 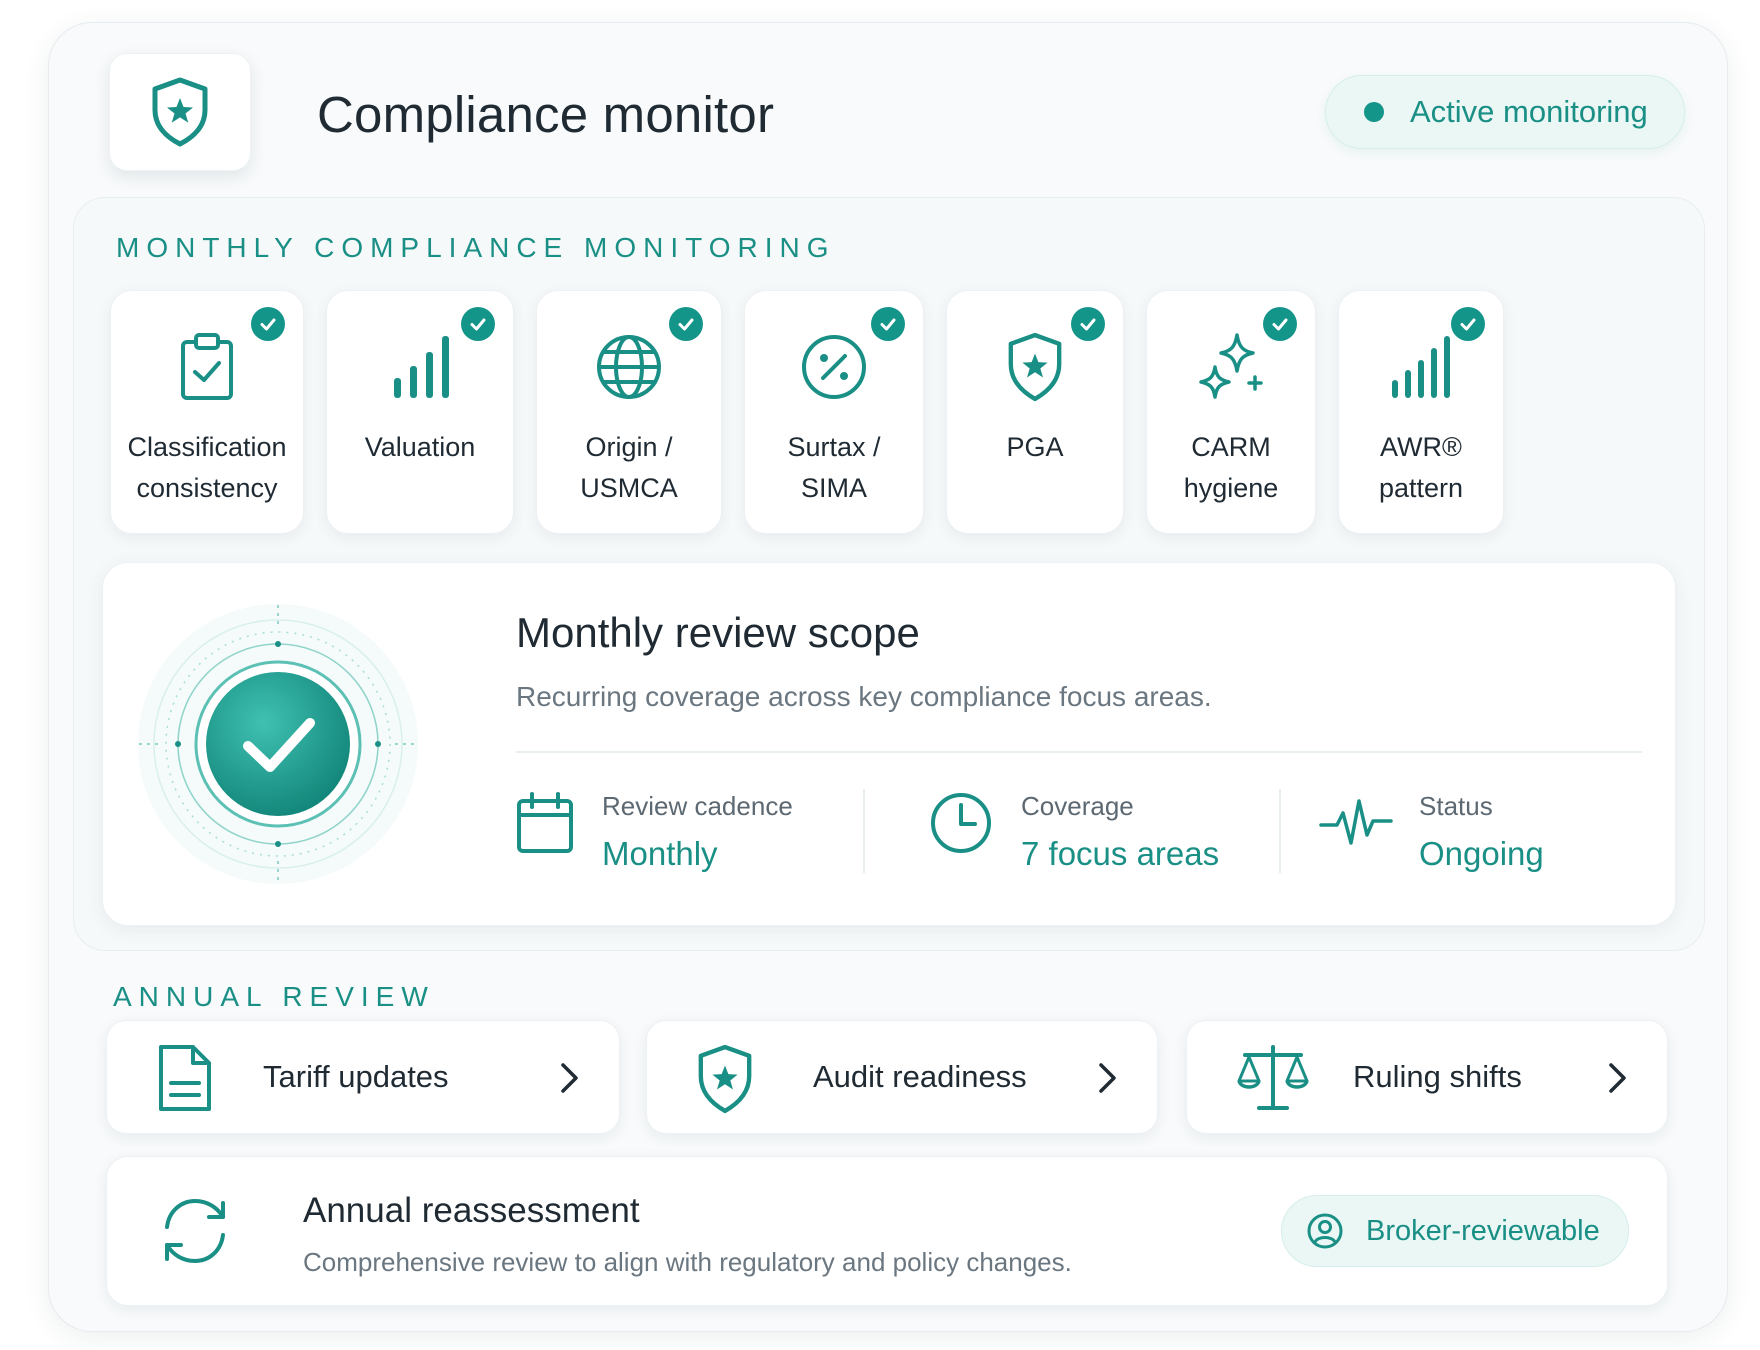 What do you see at coordinates (1120, 853) in the screenshot?
I see `stat-value: 7 focus areas` at bounding box center [1120, 853].